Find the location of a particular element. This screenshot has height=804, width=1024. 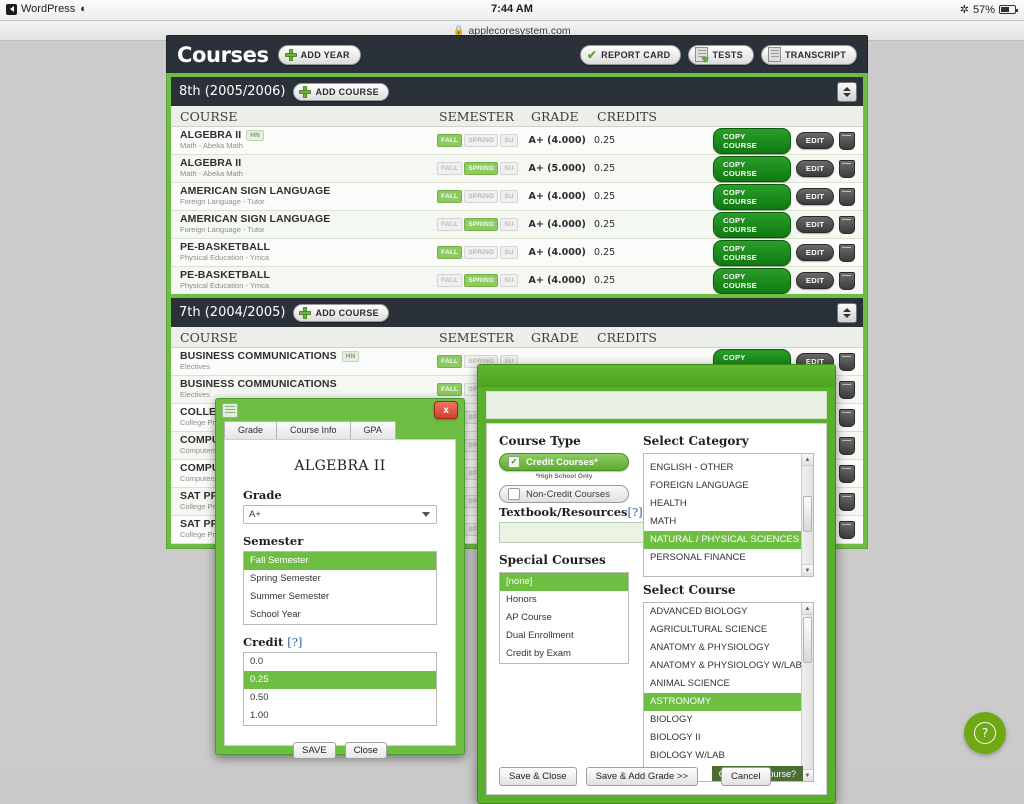

textbook-help-icon: [?] is located at coordinates (635, 512).